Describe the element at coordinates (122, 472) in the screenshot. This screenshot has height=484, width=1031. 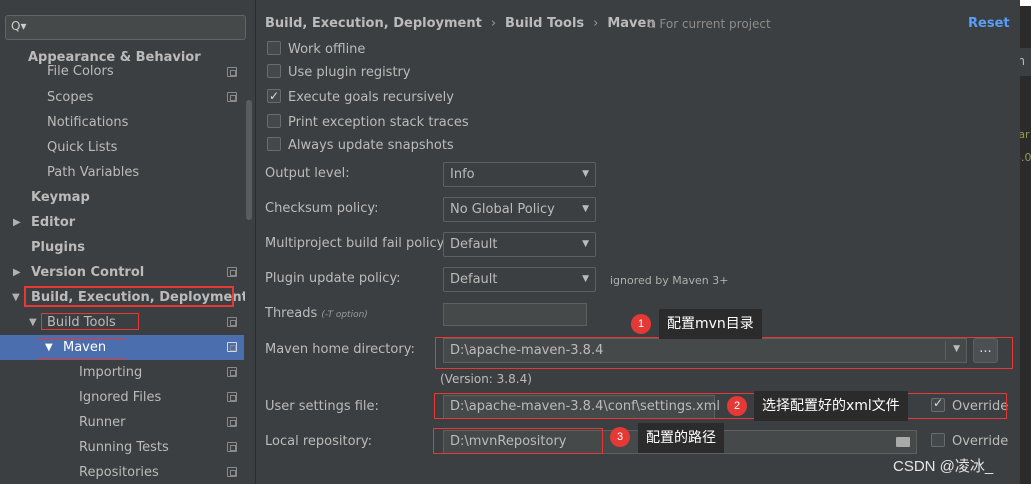
I see `tree-item-repositories: Repositories` at that location.